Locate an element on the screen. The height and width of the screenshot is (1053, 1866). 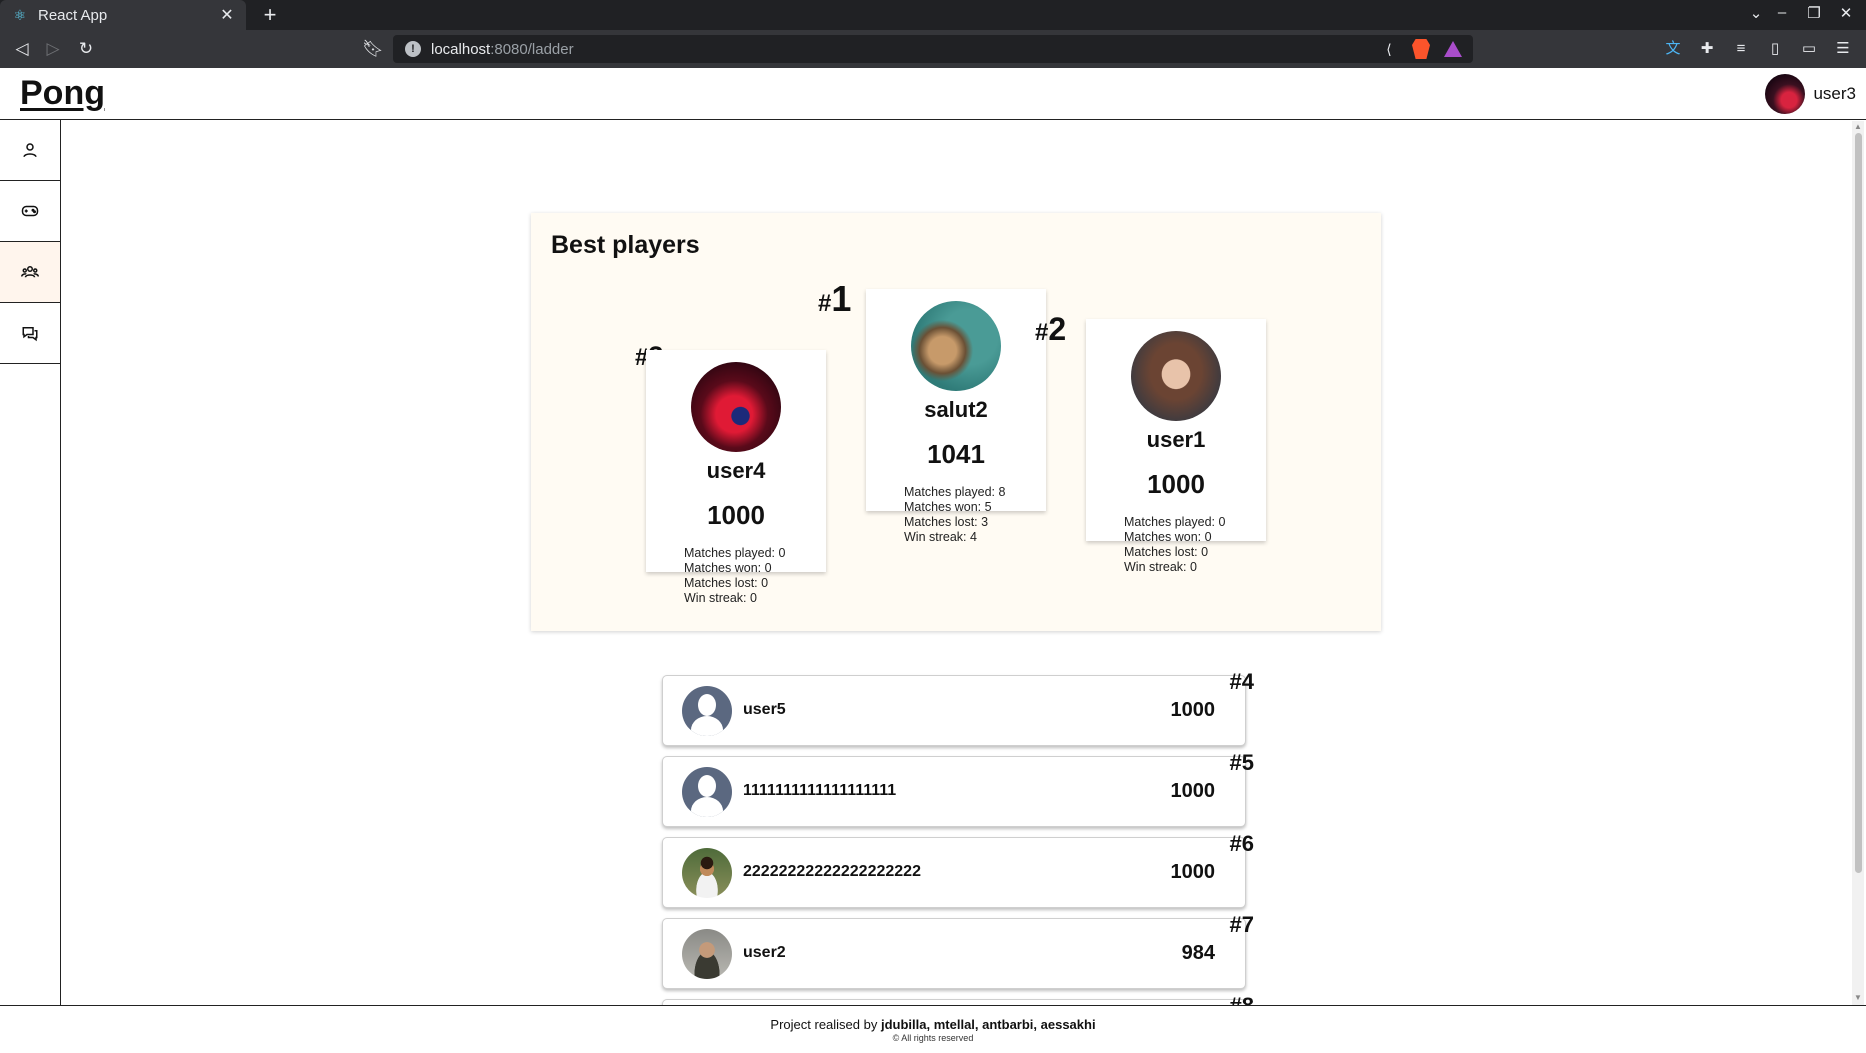
ladder-row: user5 1000 #4 is located at coordinates (958, 707).